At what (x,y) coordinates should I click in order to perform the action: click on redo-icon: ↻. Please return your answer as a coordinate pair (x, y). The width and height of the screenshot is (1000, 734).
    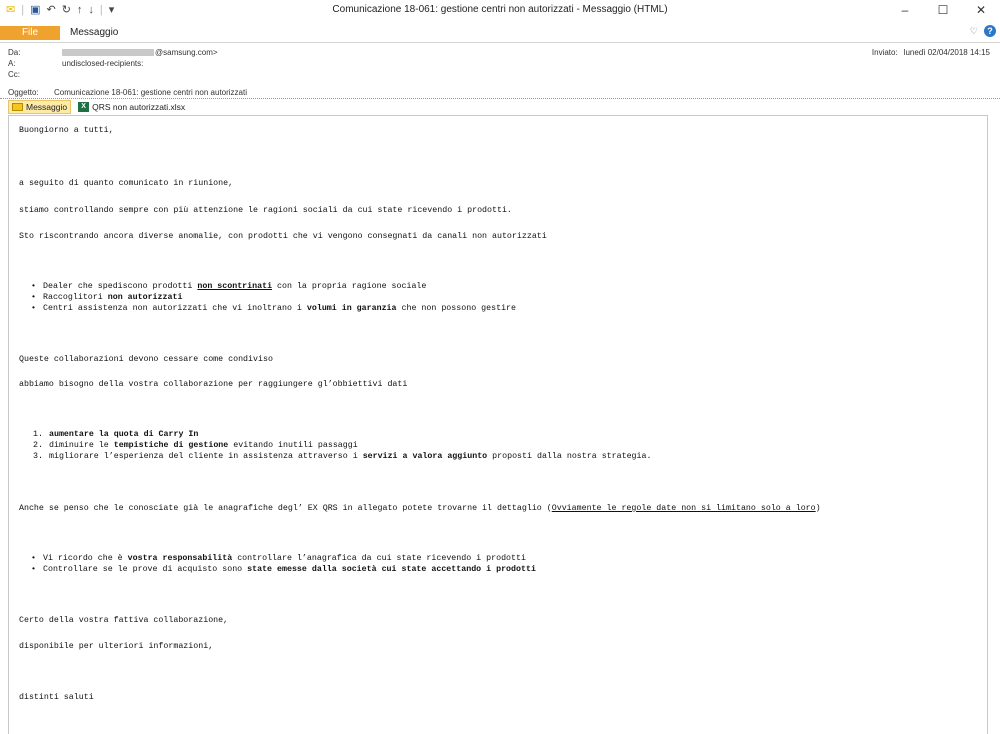
    Looking at the image, I should click on (66, 10).